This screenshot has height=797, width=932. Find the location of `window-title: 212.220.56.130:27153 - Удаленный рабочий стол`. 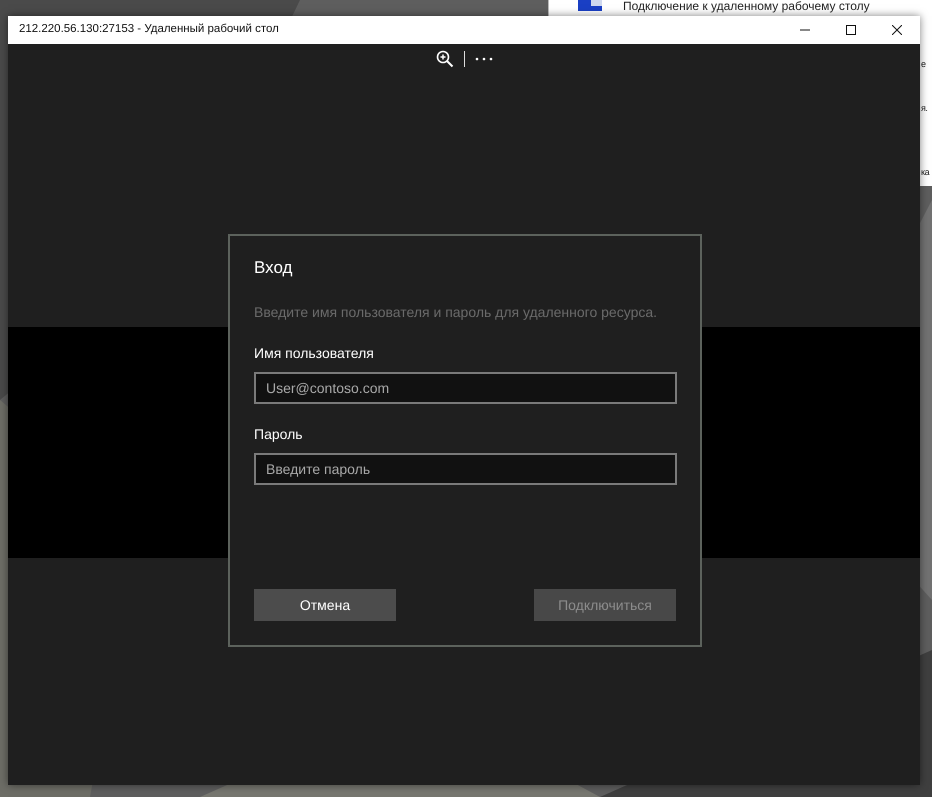

window-title: 212.220.56.130:27153 - Удаленный рабочий стол is located at coordinates (149, 30).